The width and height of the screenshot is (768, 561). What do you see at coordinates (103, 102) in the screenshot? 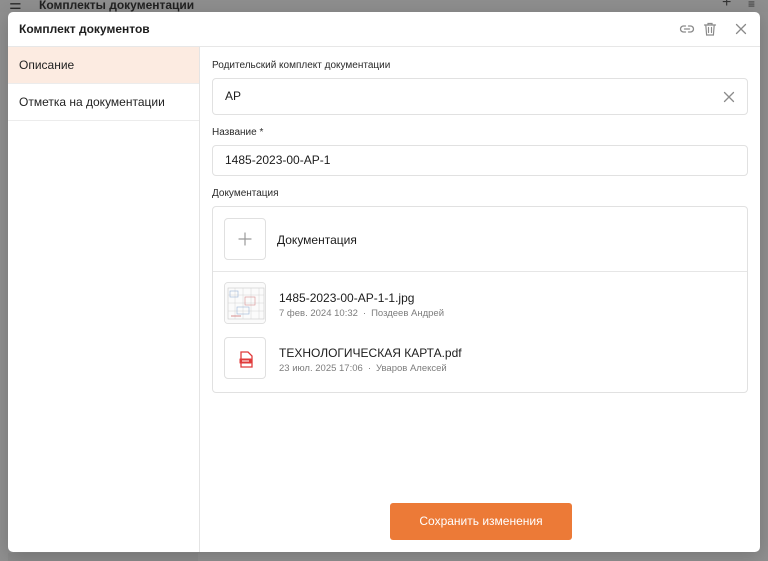
I see `sidebar-item-documentation-mark: Отметка на документации` at bounding box center [103, 102].